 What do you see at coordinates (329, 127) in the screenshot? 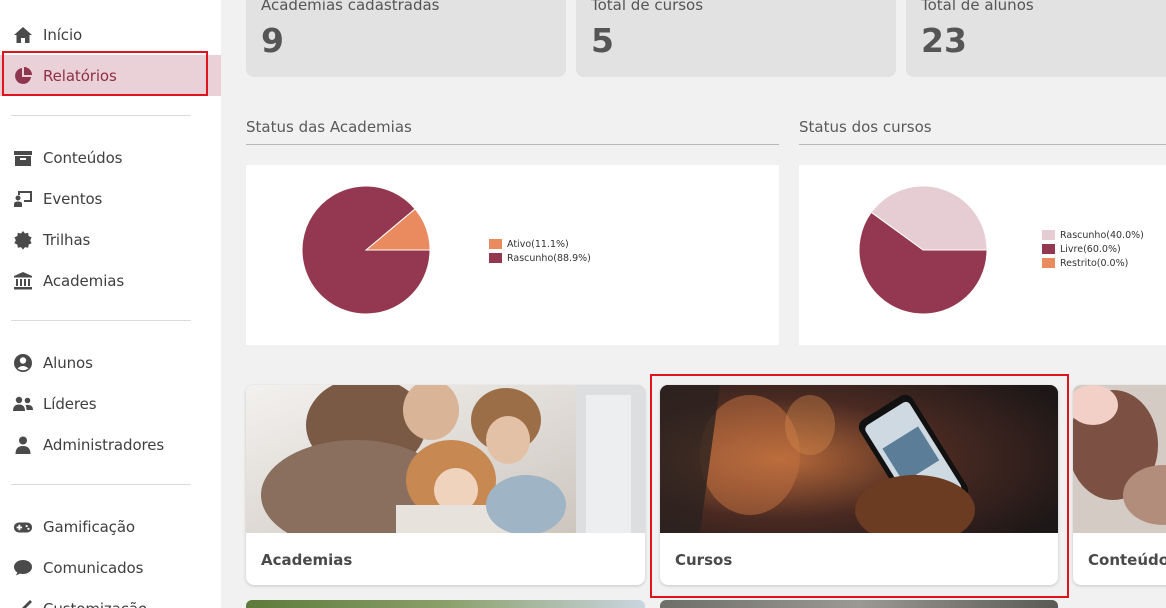
I see `chart-title-academias: Status das Academias` at bounding box center [329, 127].